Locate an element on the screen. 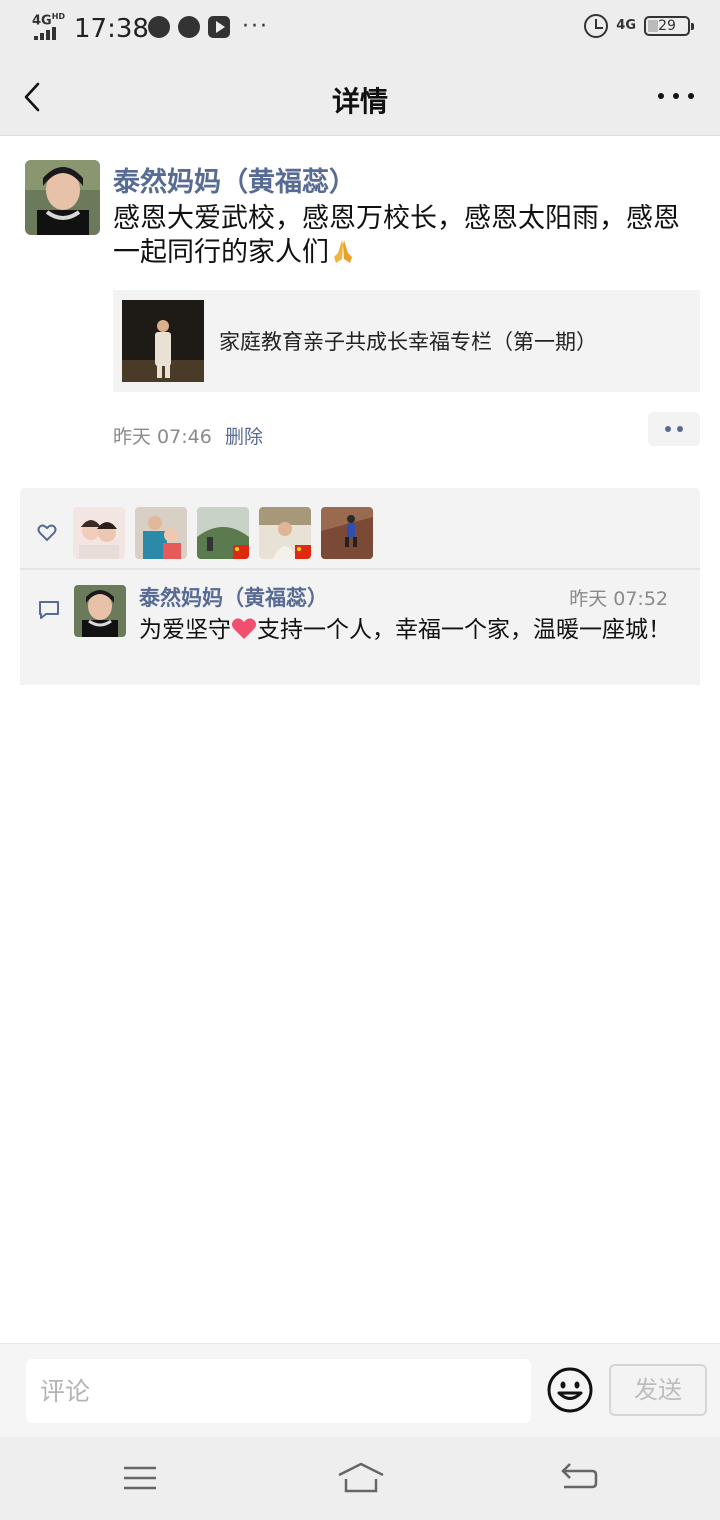 The height and width of the screenshot is (1520, 720). comment-author-name: 泰然妈妈（黄福蕊） is located at coordinates (233, 597).